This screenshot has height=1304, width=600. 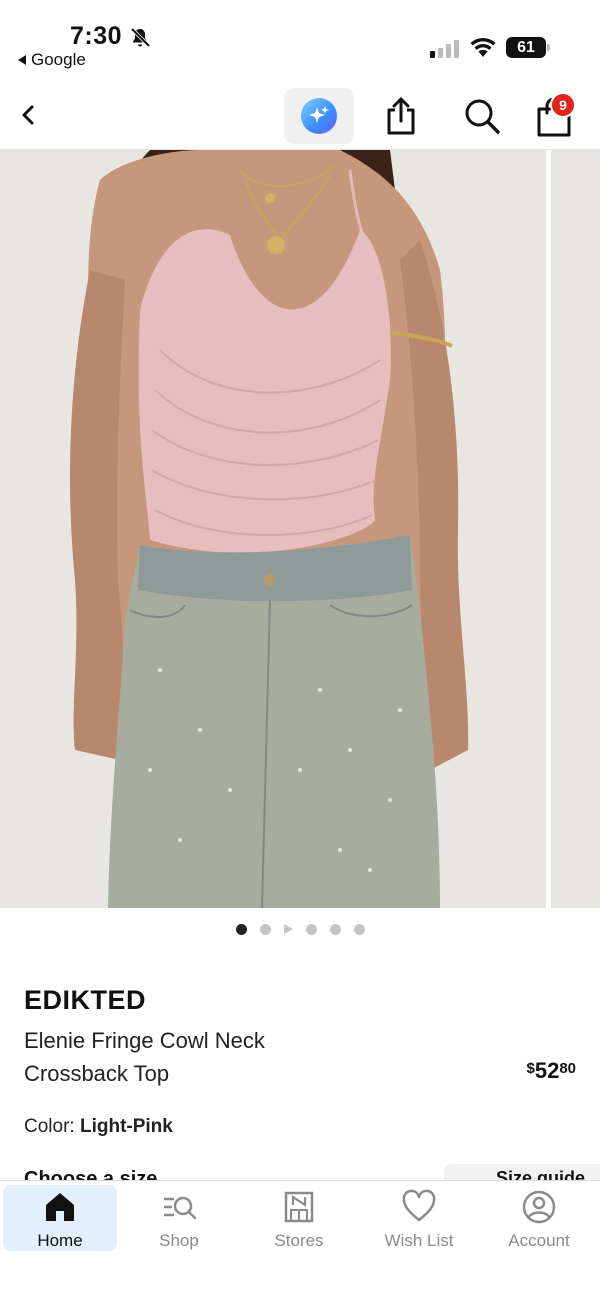 I want to click on tab-stores-label: Stores, so click(x=299, y=1240).